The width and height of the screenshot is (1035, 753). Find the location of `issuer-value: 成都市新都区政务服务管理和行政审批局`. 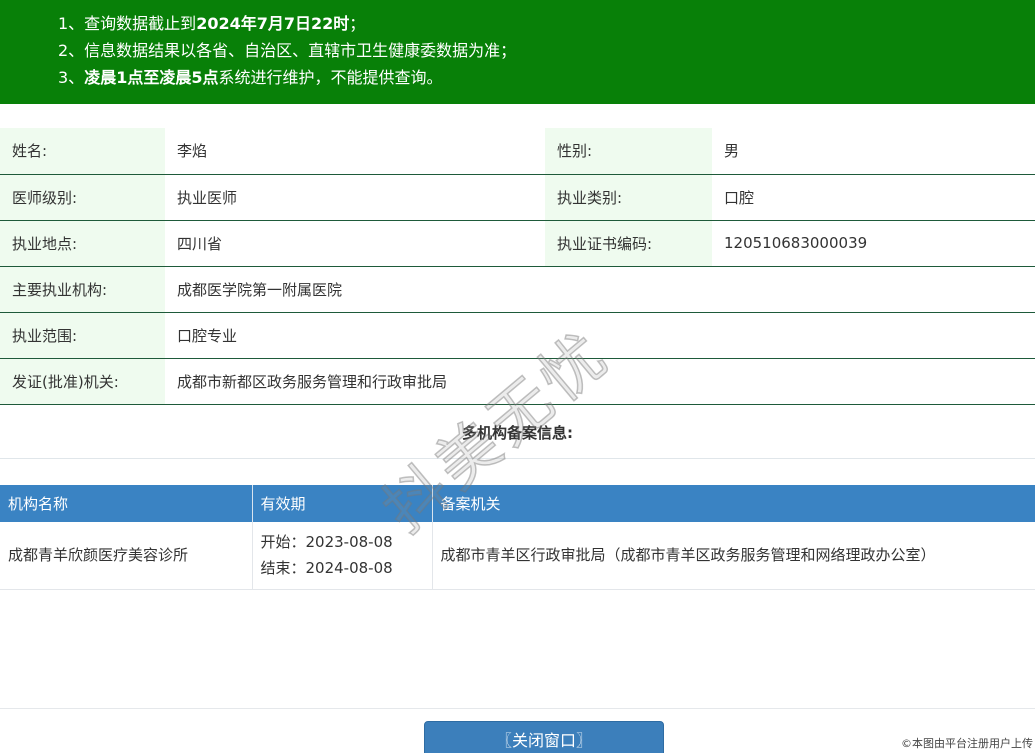

issuer-value: 成都市新都区政务服务管理和行政审批局 is located at coordinates (600, 381).